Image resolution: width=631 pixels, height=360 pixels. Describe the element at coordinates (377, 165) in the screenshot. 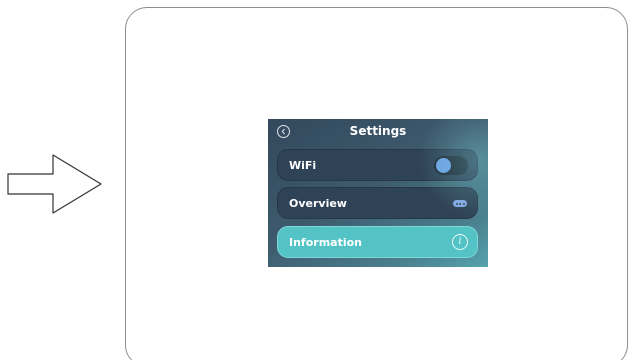

I see `wifi-row: WiFi` at that location.